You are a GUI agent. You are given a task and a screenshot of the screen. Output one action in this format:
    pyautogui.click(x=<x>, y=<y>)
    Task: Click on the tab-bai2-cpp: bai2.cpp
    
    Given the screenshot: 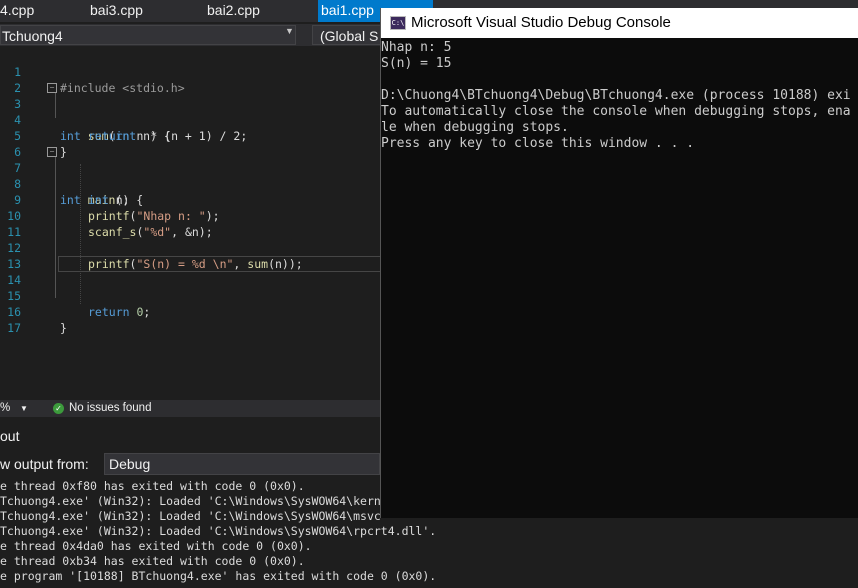 What is the action you would take?
    pyautogui.click(x=242, y=11)
    